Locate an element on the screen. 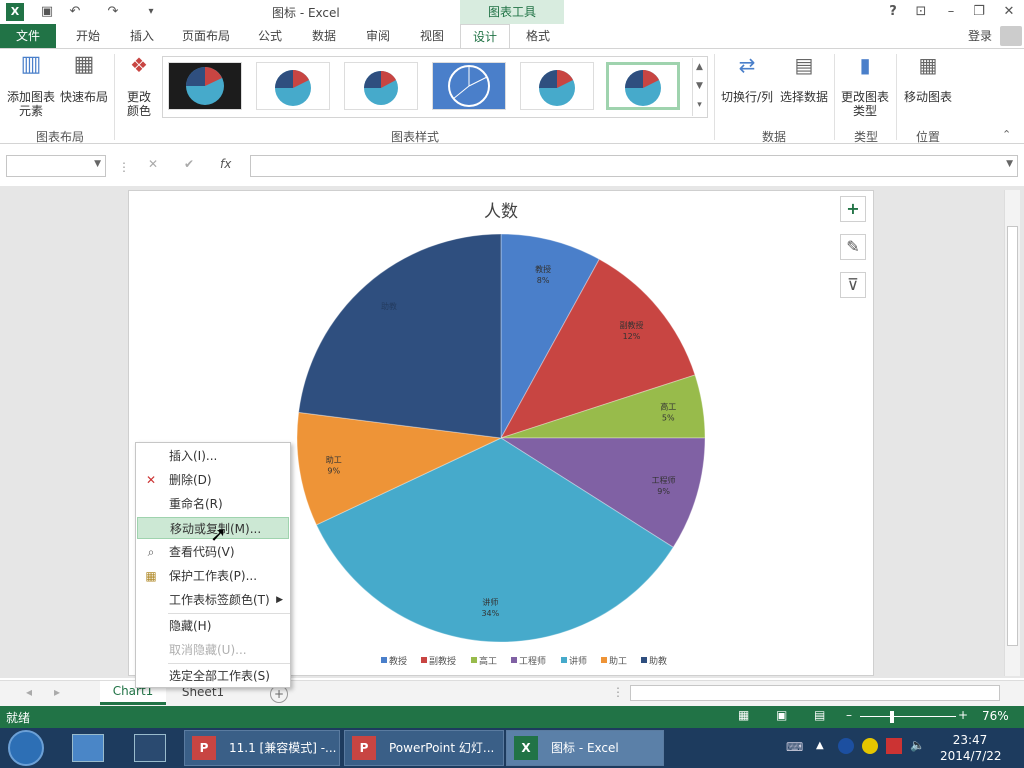 The width and height of the screenshot is (1024, 768). data-label-category: 高工 is located at coordinates (668, 407).